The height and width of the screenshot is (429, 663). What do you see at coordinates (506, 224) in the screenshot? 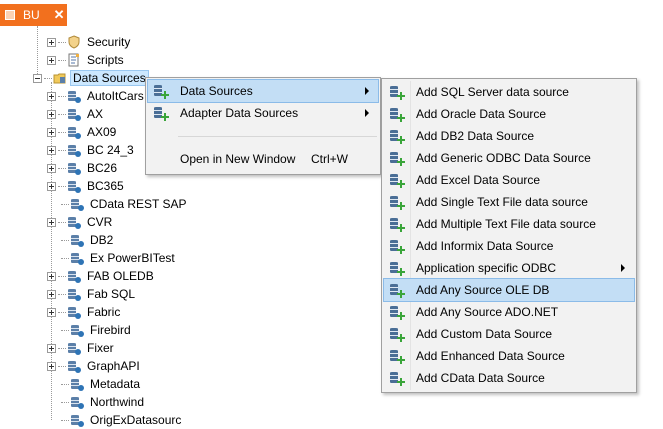
I see `menu-item-label: Add Multiple Text File data source` at bounding box center [506, 224].